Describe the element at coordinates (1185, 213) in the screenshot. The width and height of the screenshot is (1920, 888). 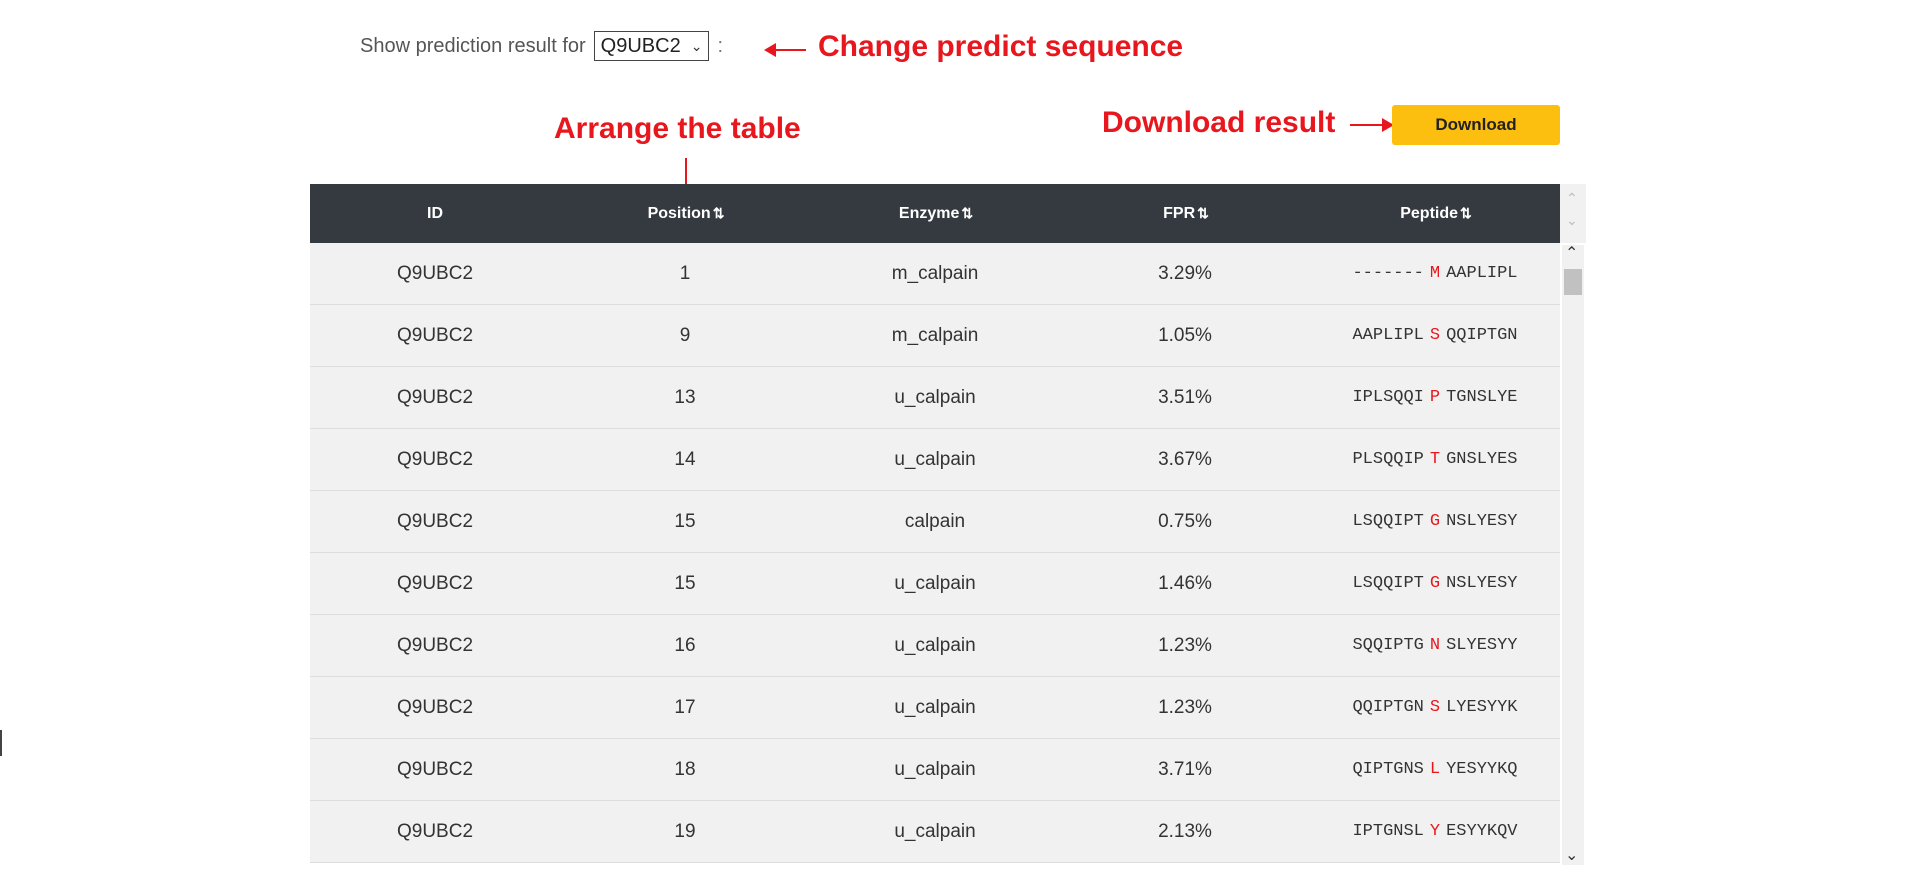
I see `column-header-fpr: FPR ⇅` at that location.